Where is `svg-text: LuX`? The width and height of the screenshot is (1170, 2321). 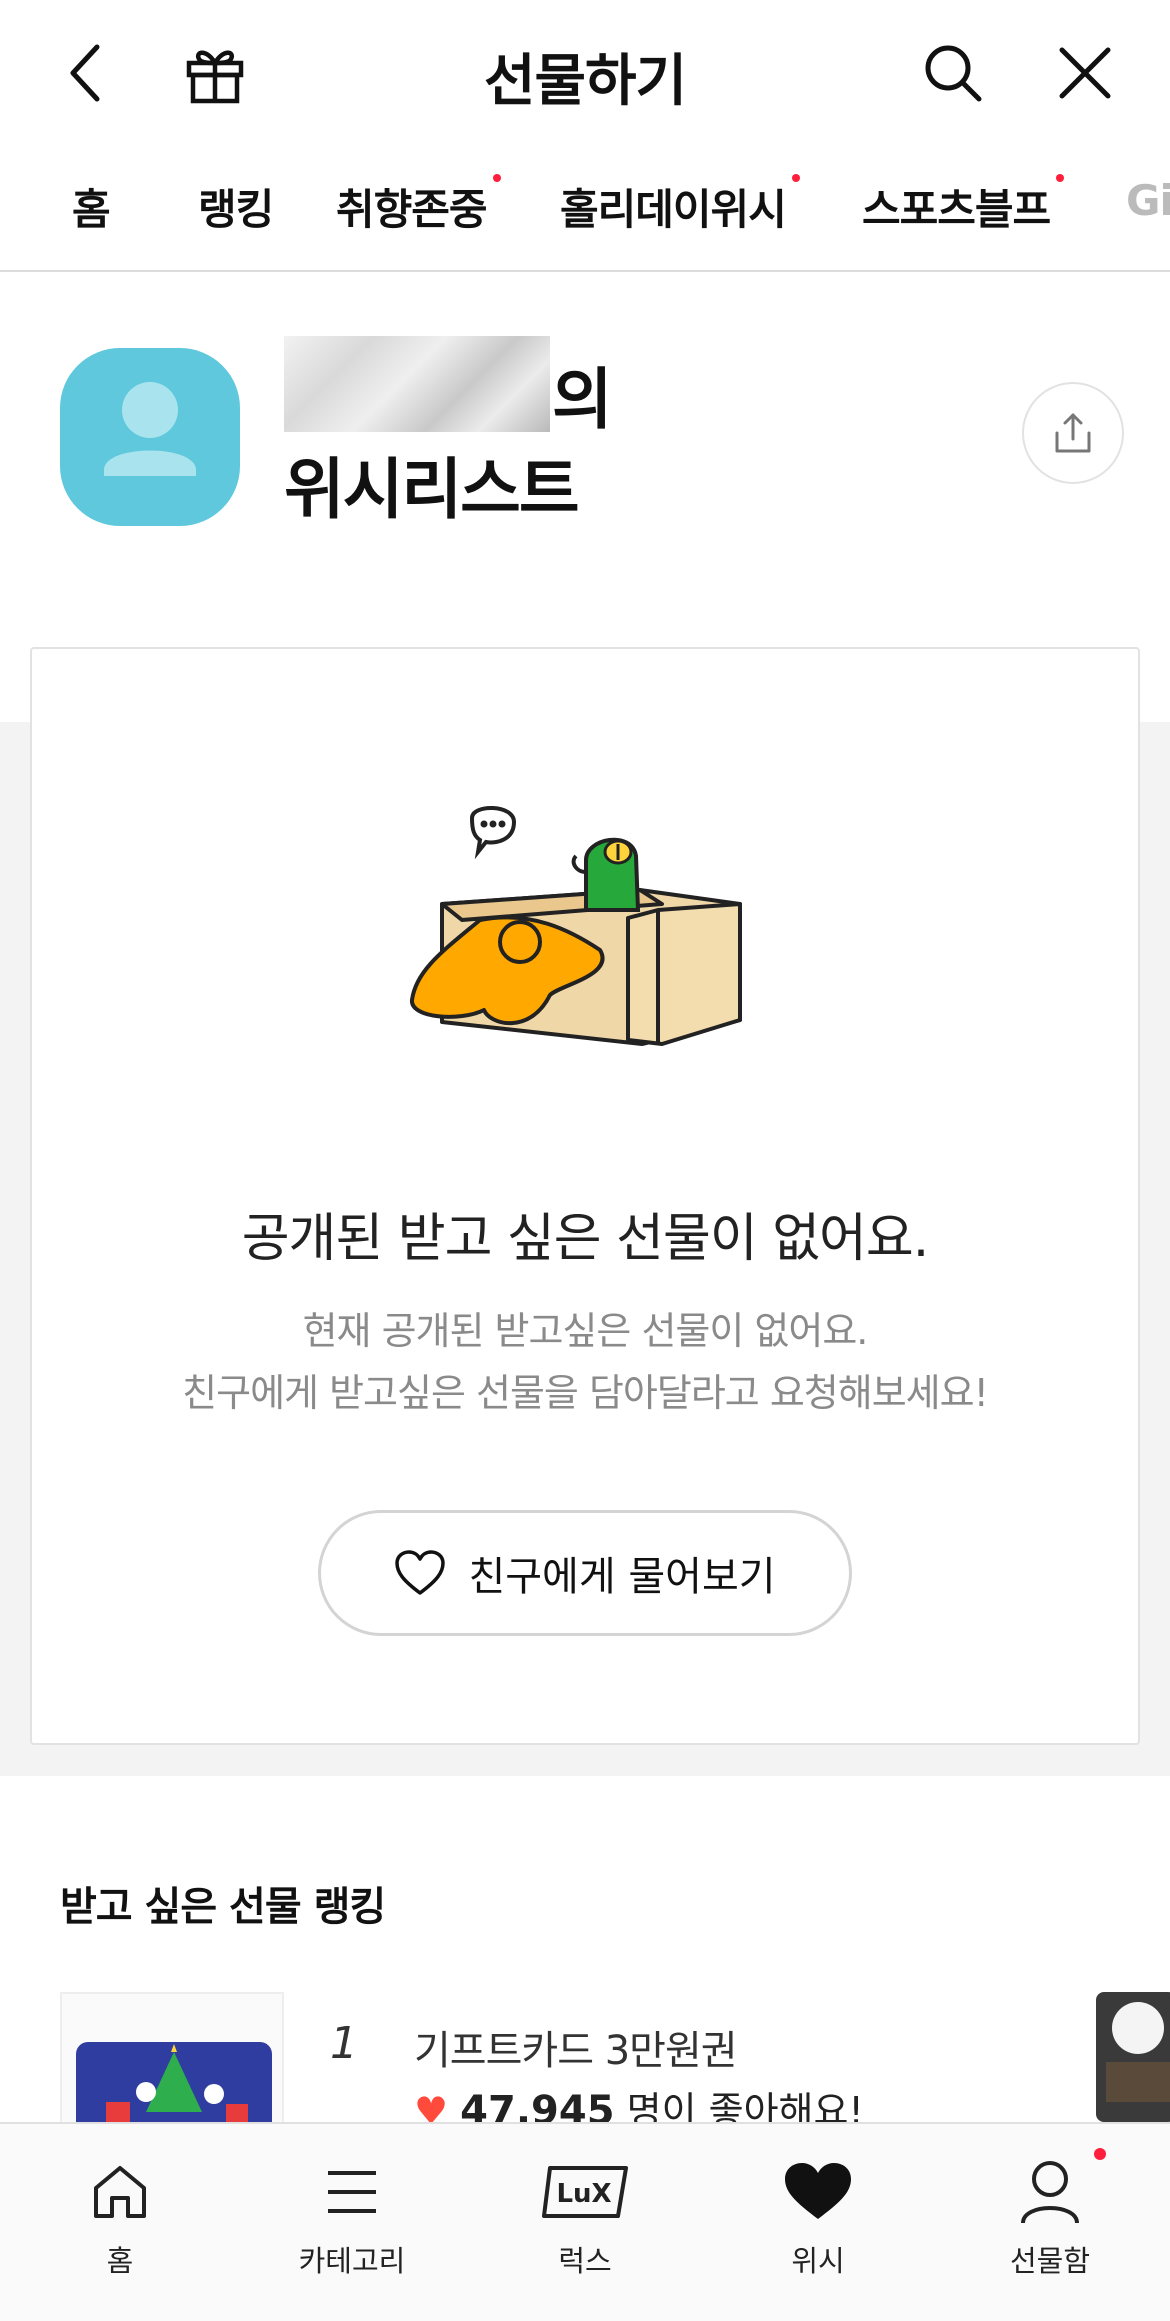 svg-text: LuX is located at coordinates (583, 2194).